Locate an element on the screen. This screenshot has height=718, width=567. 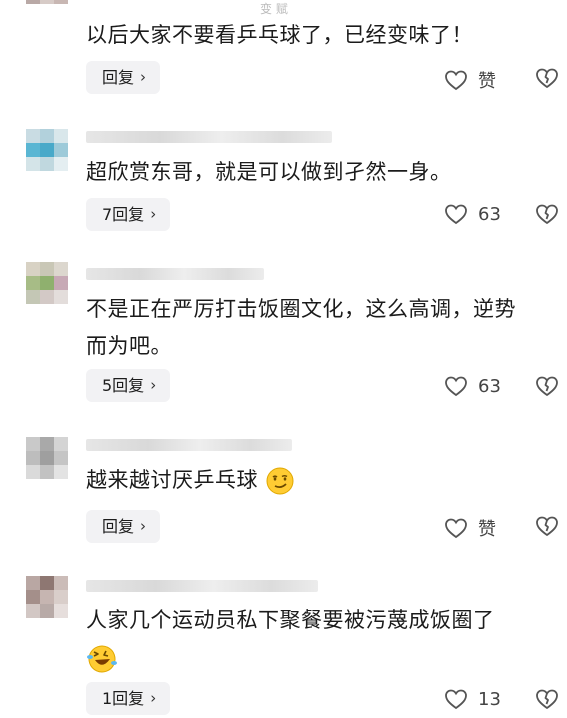
reply-label: 5回复 is located at coordinates (123, 385).